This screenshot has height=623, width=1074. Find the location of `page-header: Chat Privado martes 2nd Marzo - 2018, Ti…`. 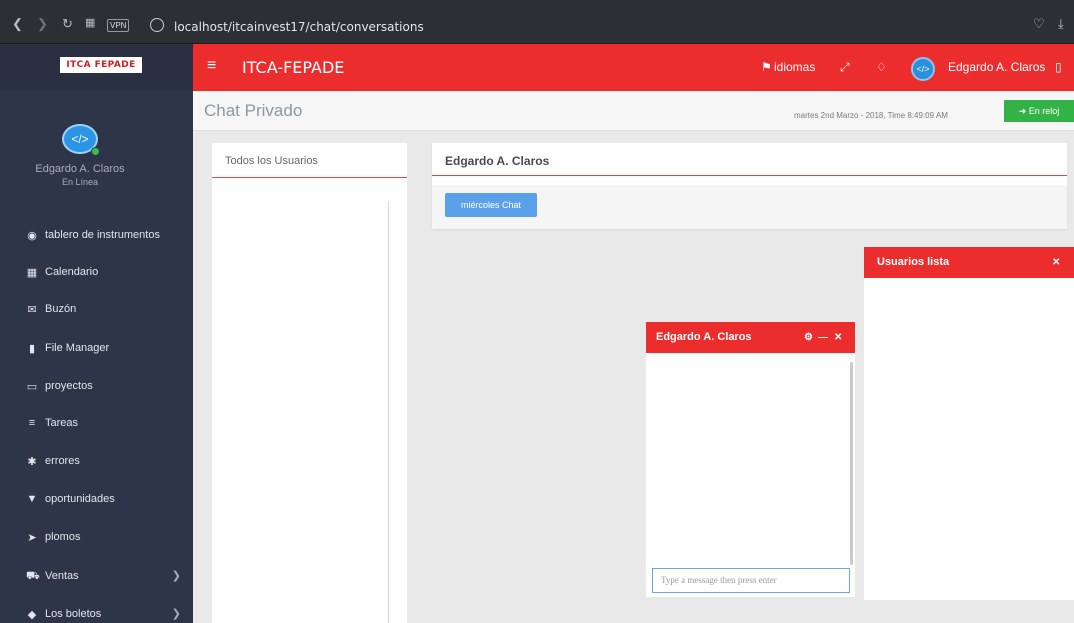

page-header: Chat Privado martes 2nd Marzo - 2018, Ti… is located at coordinates (633, 111).